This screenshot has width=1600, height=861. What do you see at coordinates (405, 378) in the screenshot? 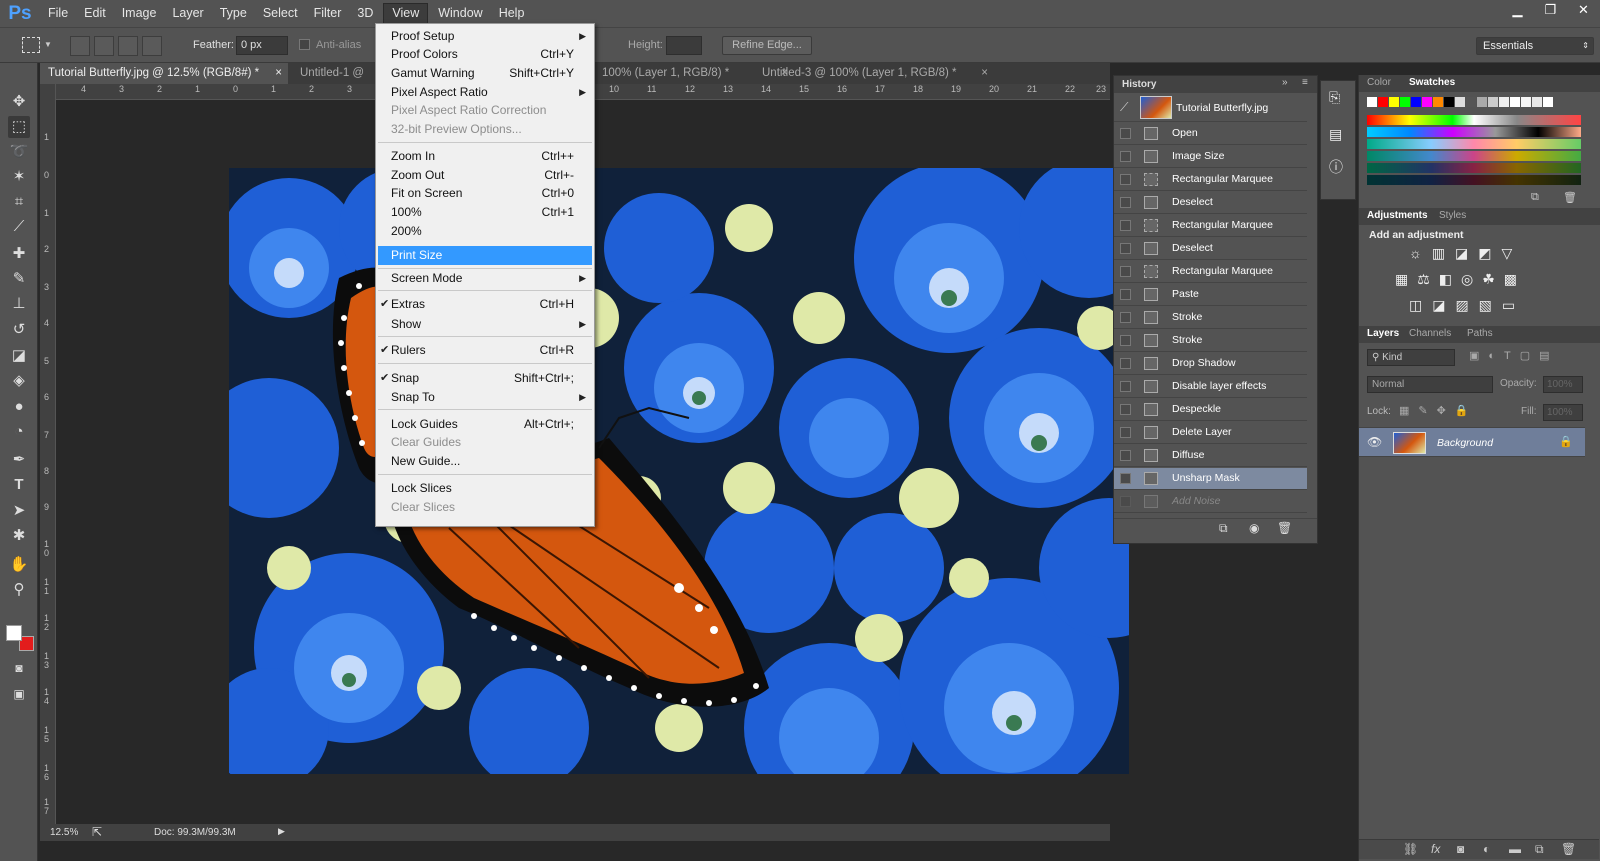
I see `menu-item-snap: Snap` at bounding box center [405, 378].